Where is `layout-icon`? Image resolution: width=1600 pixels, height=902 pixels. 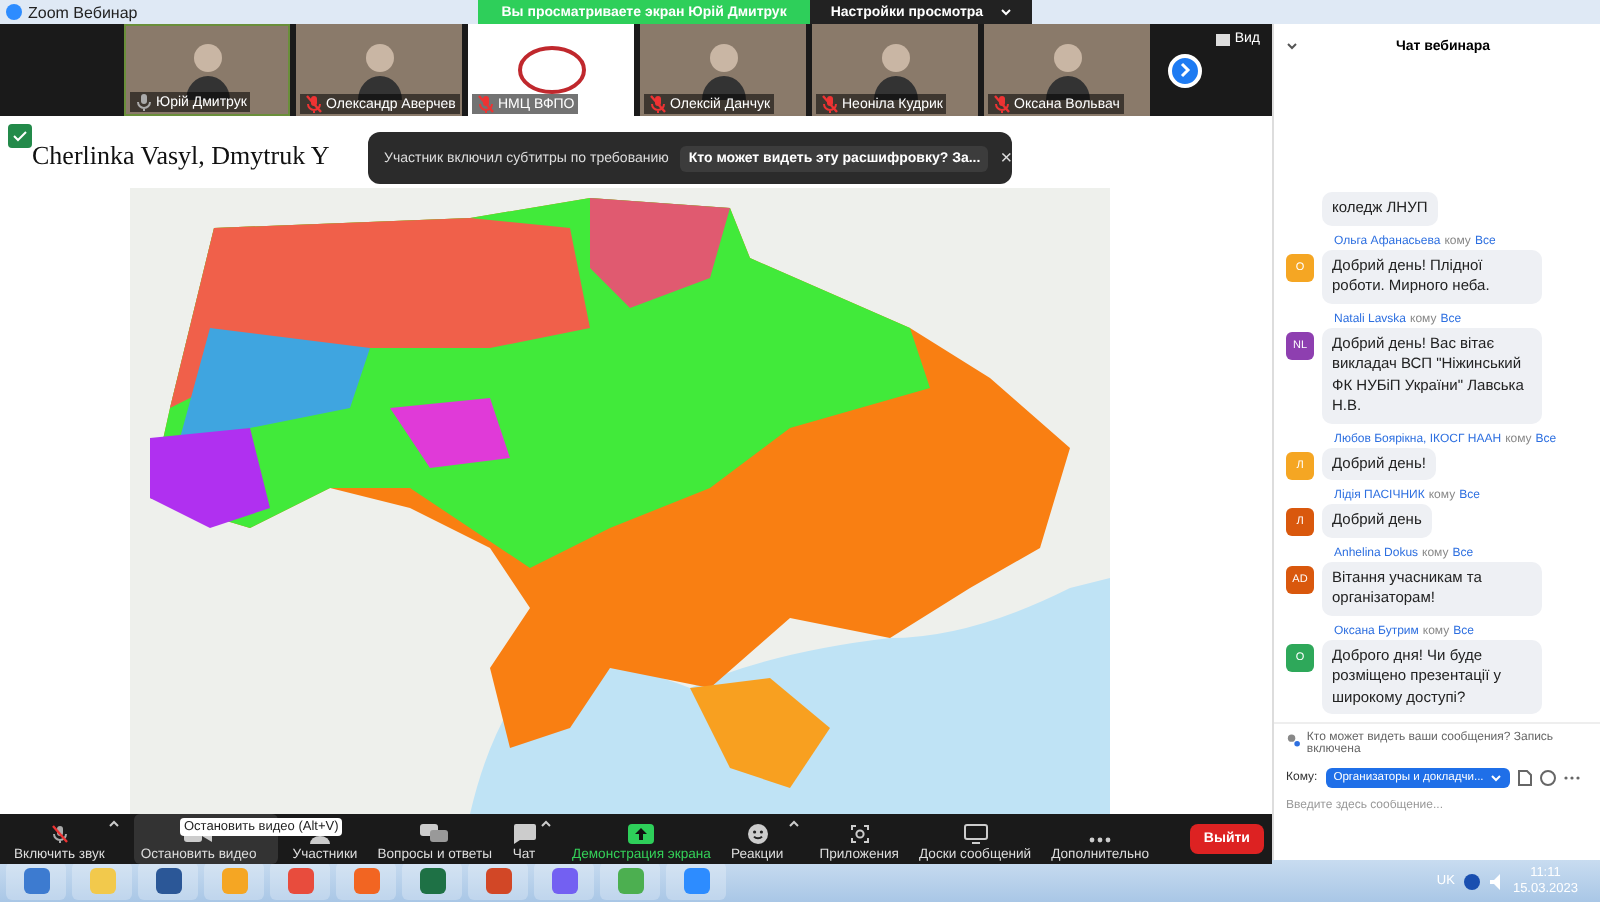 layout-icon is located at coordinates (1223, 39).